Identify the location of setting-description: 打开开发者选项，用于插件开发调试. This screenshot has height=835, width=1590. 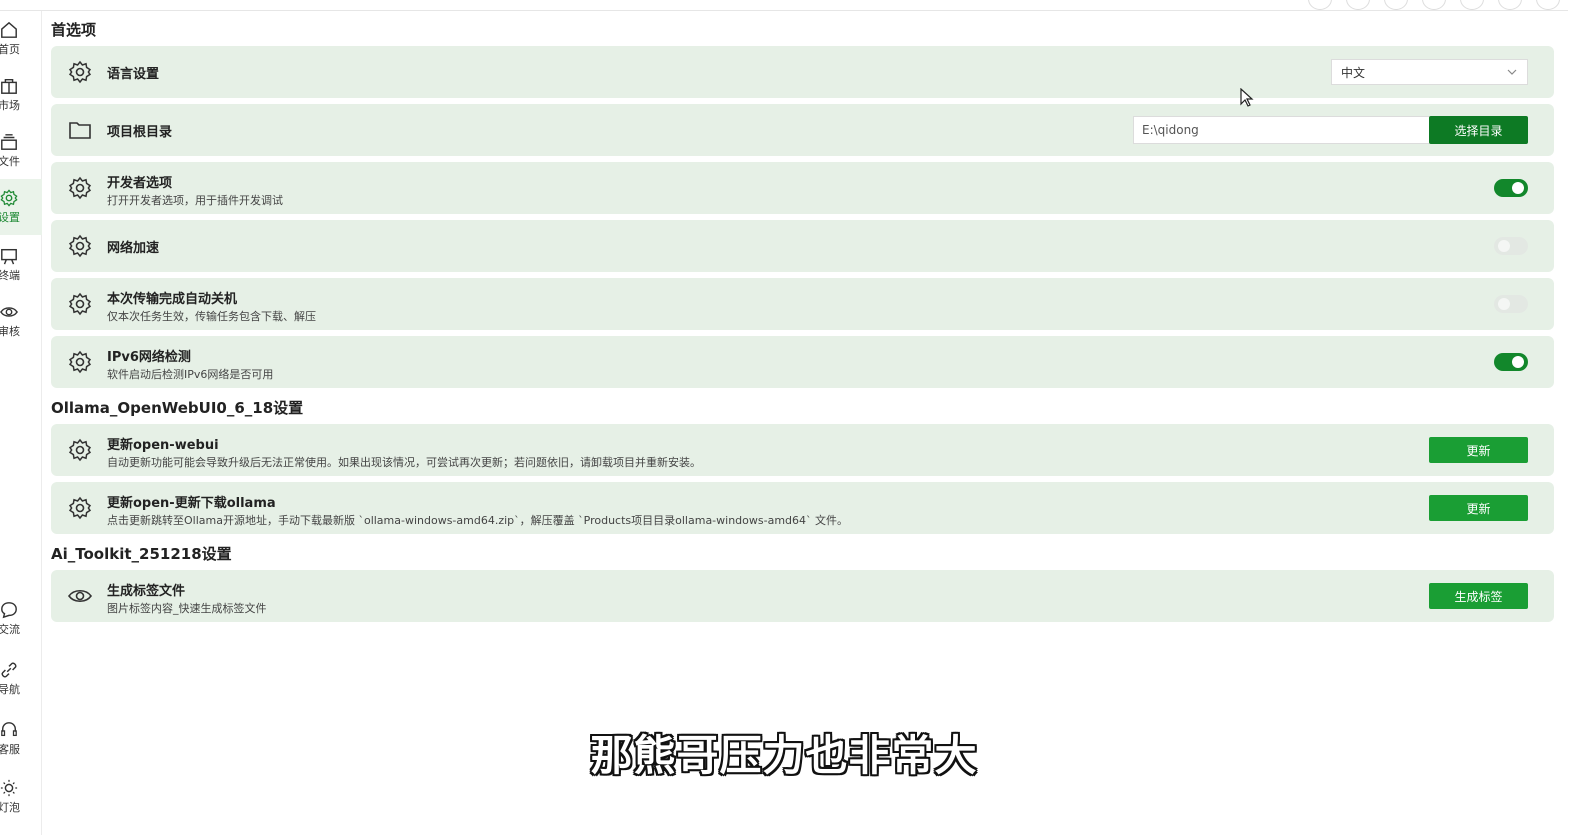
(195, 200).